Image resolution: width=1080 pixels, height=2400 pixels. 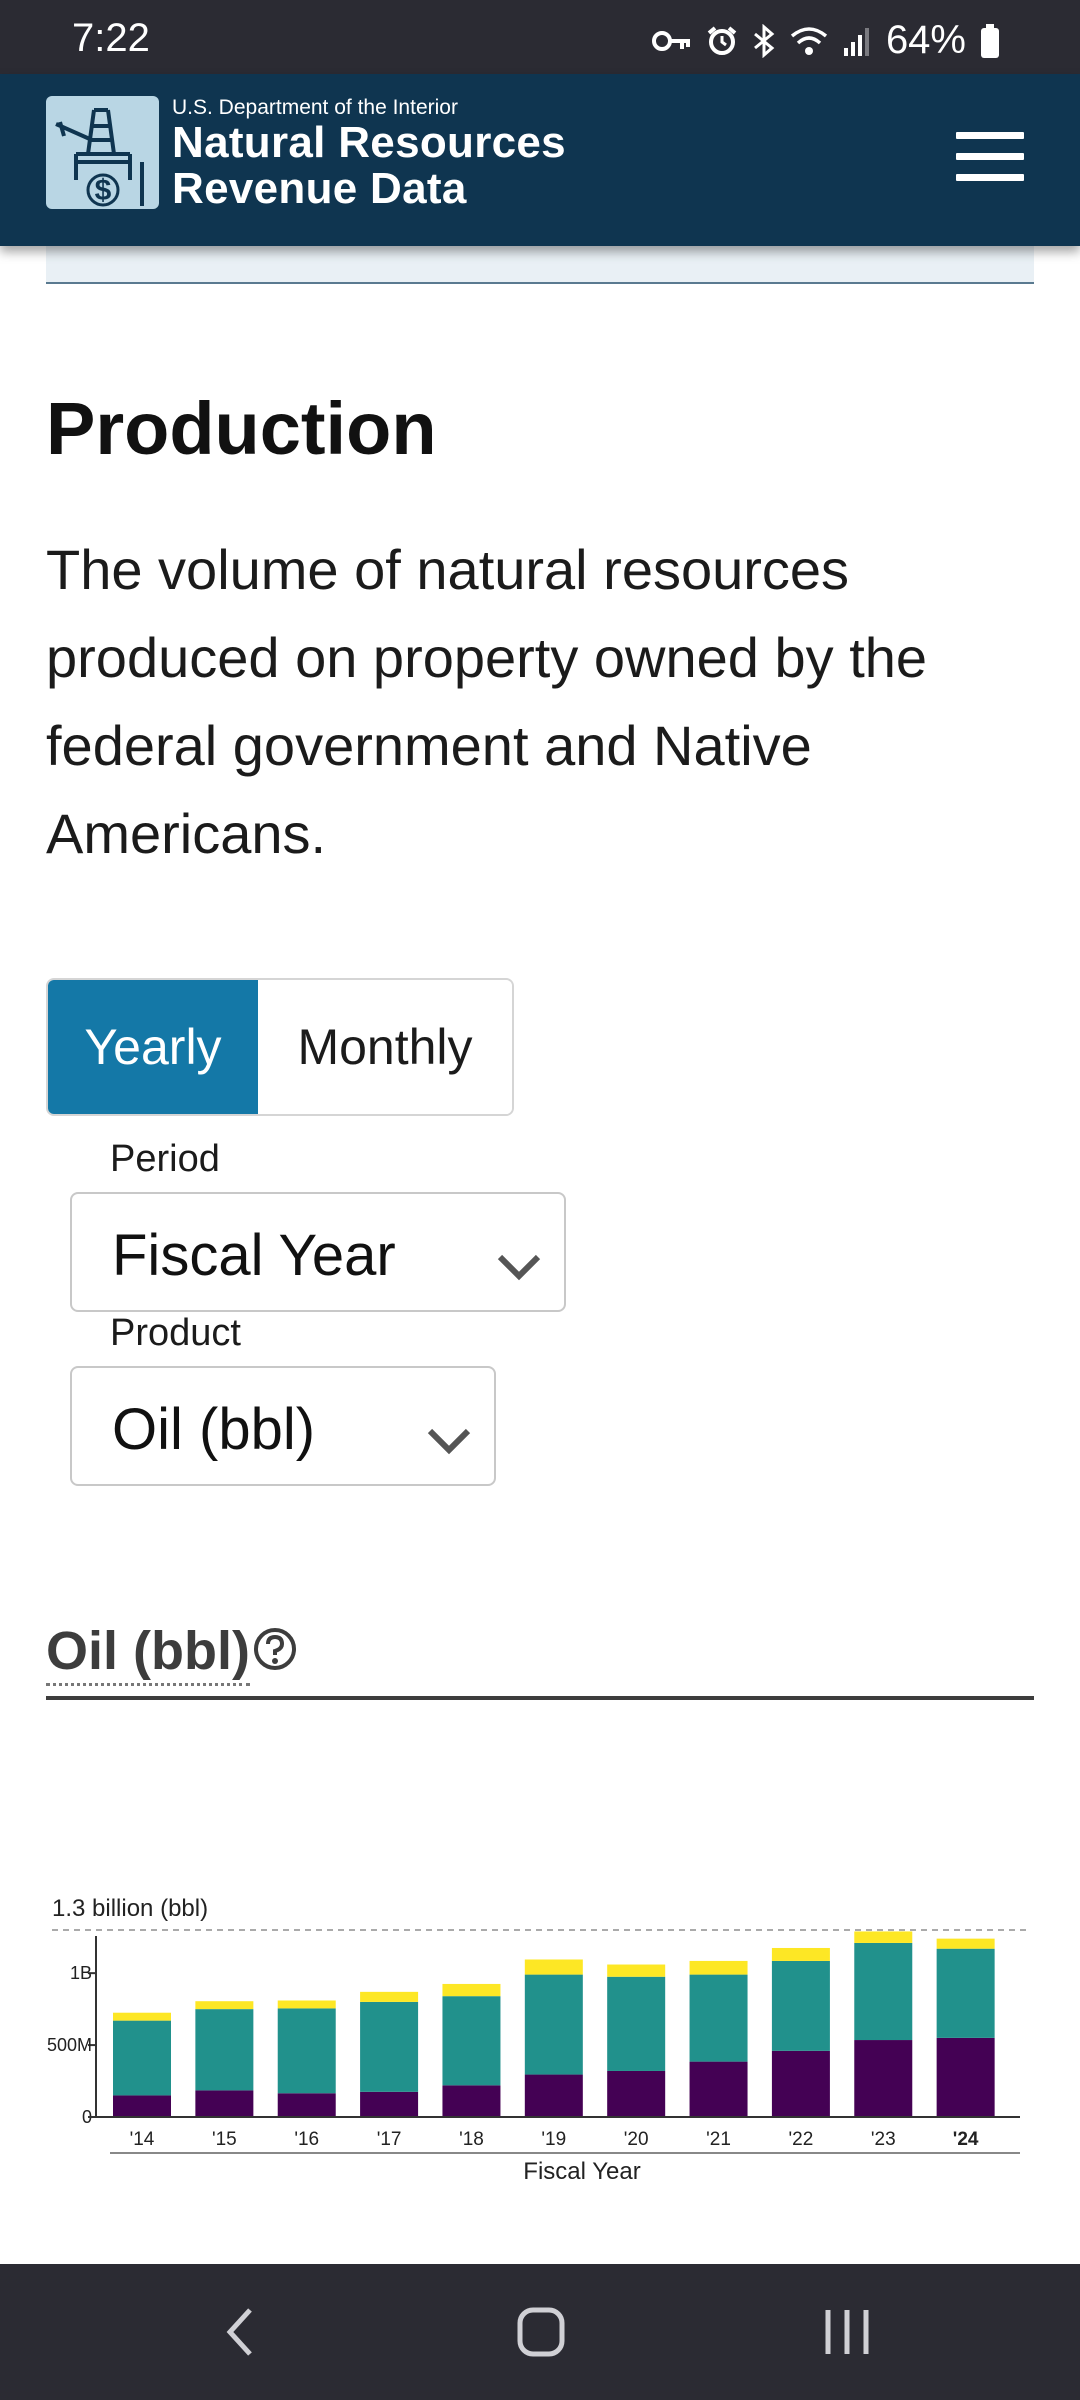 What do you see at coordinates (315, 107) in the screenshot?
I see `department-label: U.S. Department of the Interior` at bounding box center [315, 107].